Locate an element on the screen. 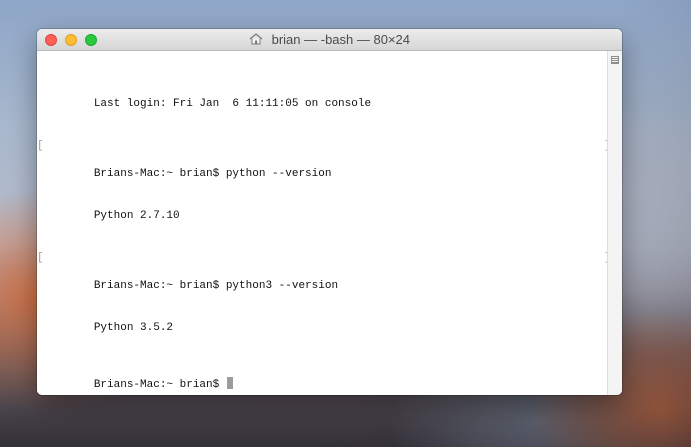 The image size is (691, 447). terminal-prompt: Brians-Mac:~ brian$ is located at coordinates (160, 385).